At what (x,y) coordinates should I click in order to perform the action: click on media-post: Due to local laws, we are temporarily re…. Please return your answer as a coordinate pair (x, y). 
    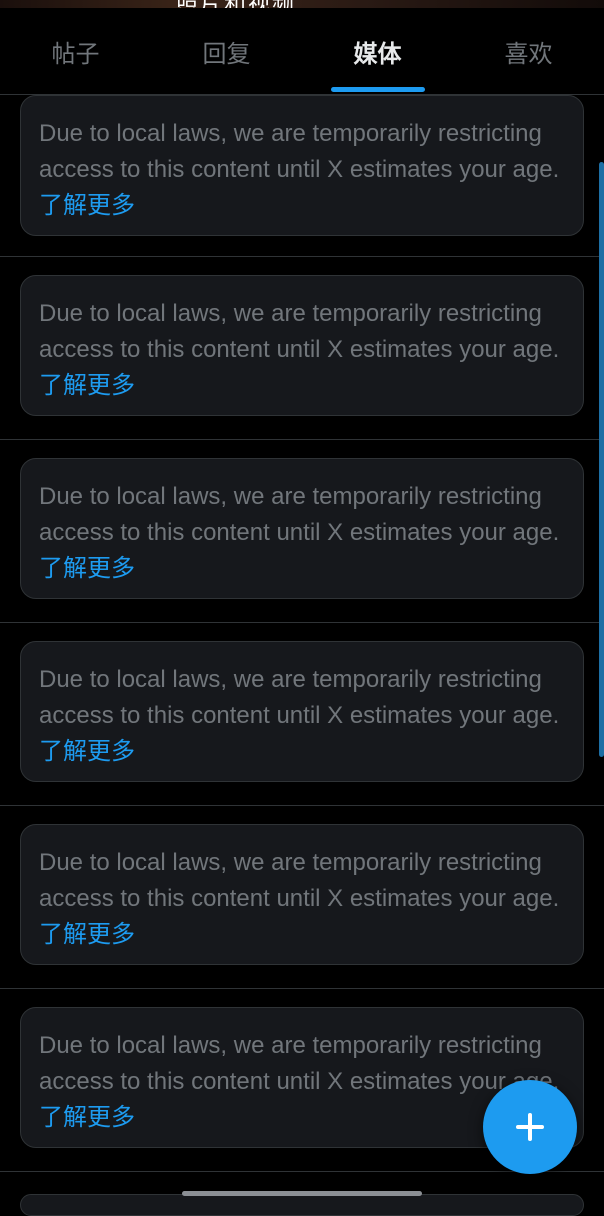
    Looking at the image, I should click on (302, 176).